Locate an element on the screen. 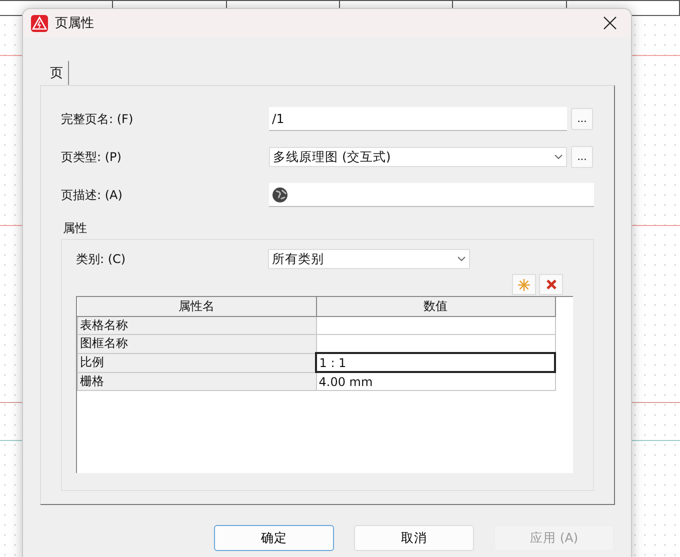  category-dropdown: 所有类别 is located at coordinates (369, 259).